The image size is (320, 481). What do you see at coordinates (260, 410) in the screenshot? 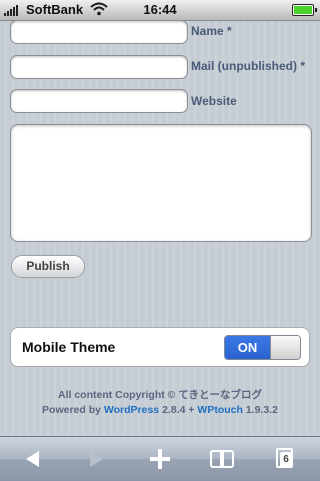
I see `wptouch-version: 1.9.3.2` at bounding box center [260, 410].